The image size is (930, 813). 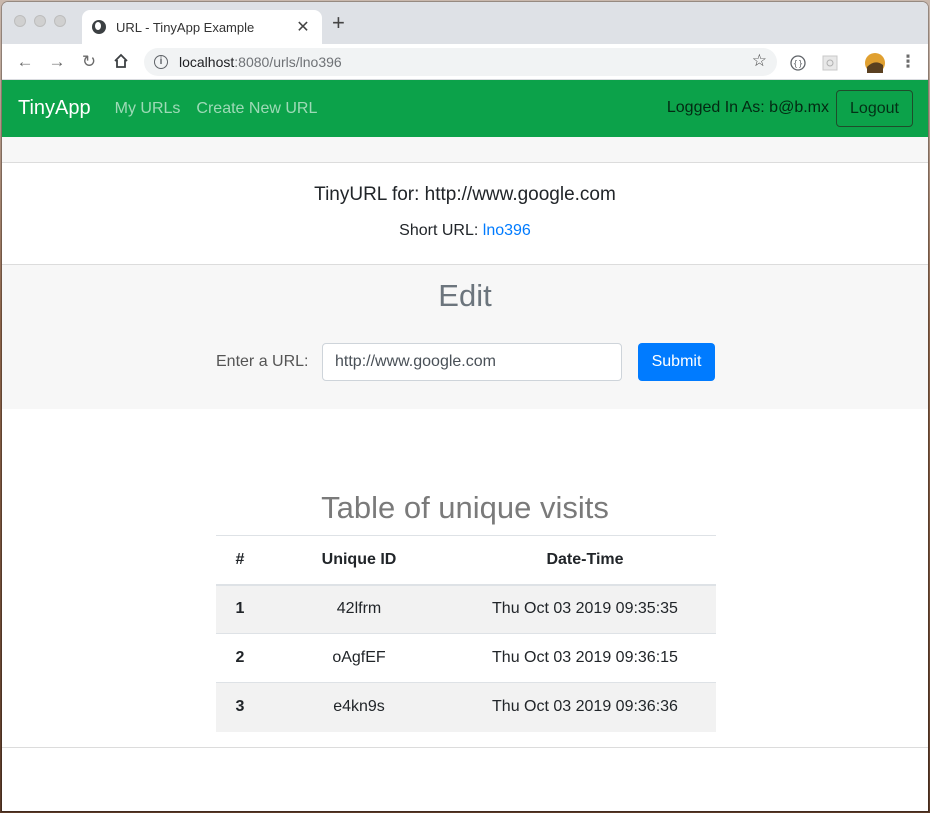 I want to click on table-row: 2 oAgfEF Thu Oct 03 2019 09:36:15, so click(x=466, y=658).